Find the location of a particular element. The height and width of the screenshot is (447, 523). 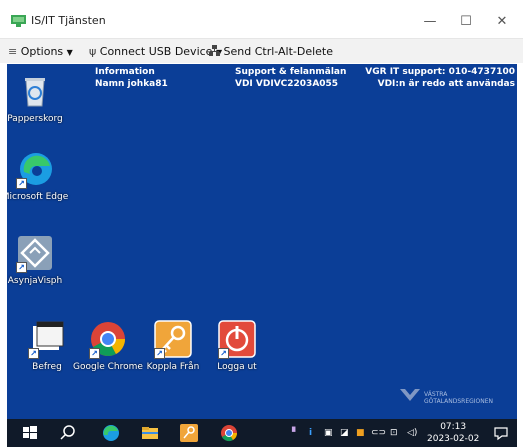

close-button: ✕ is located at coordinates (502, 22).